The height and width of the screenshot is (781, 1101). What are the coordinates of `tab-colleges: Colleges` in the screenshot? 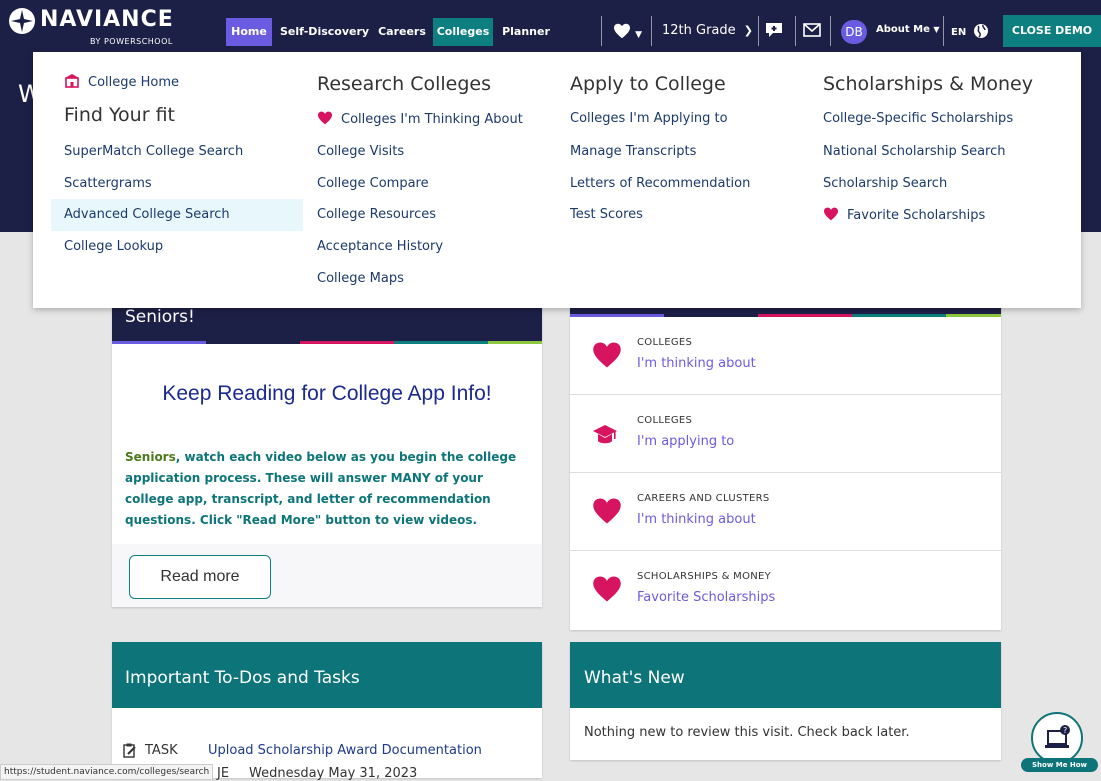 It's located at (463, 32).